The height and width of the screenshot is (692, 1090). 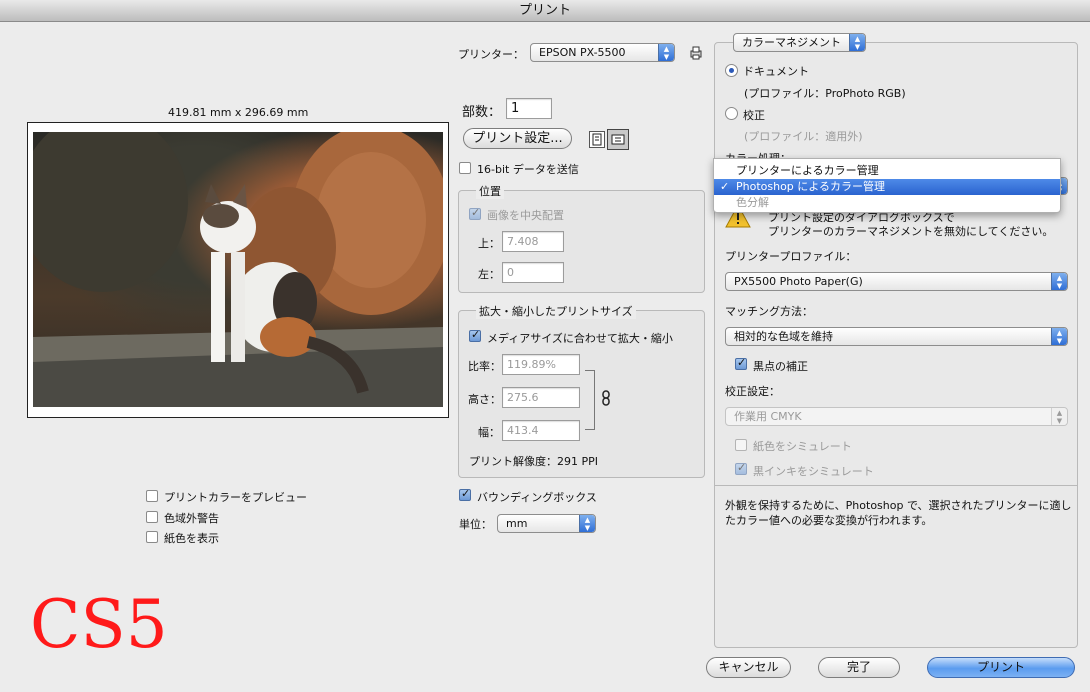 I want to click on color-management-select: カラーマネジメント ▲ ▼, so click(x=799, y=42).